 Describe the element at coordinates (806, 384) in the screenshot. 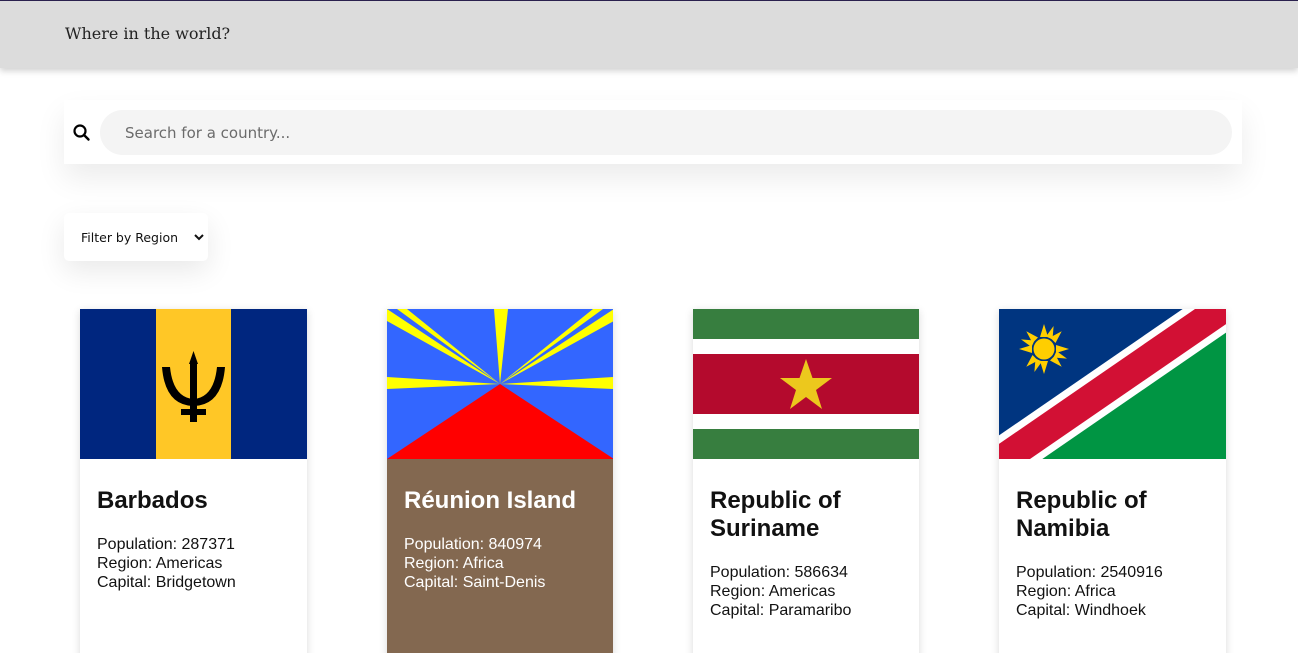

I see `suriname-flag-icon` at that location.